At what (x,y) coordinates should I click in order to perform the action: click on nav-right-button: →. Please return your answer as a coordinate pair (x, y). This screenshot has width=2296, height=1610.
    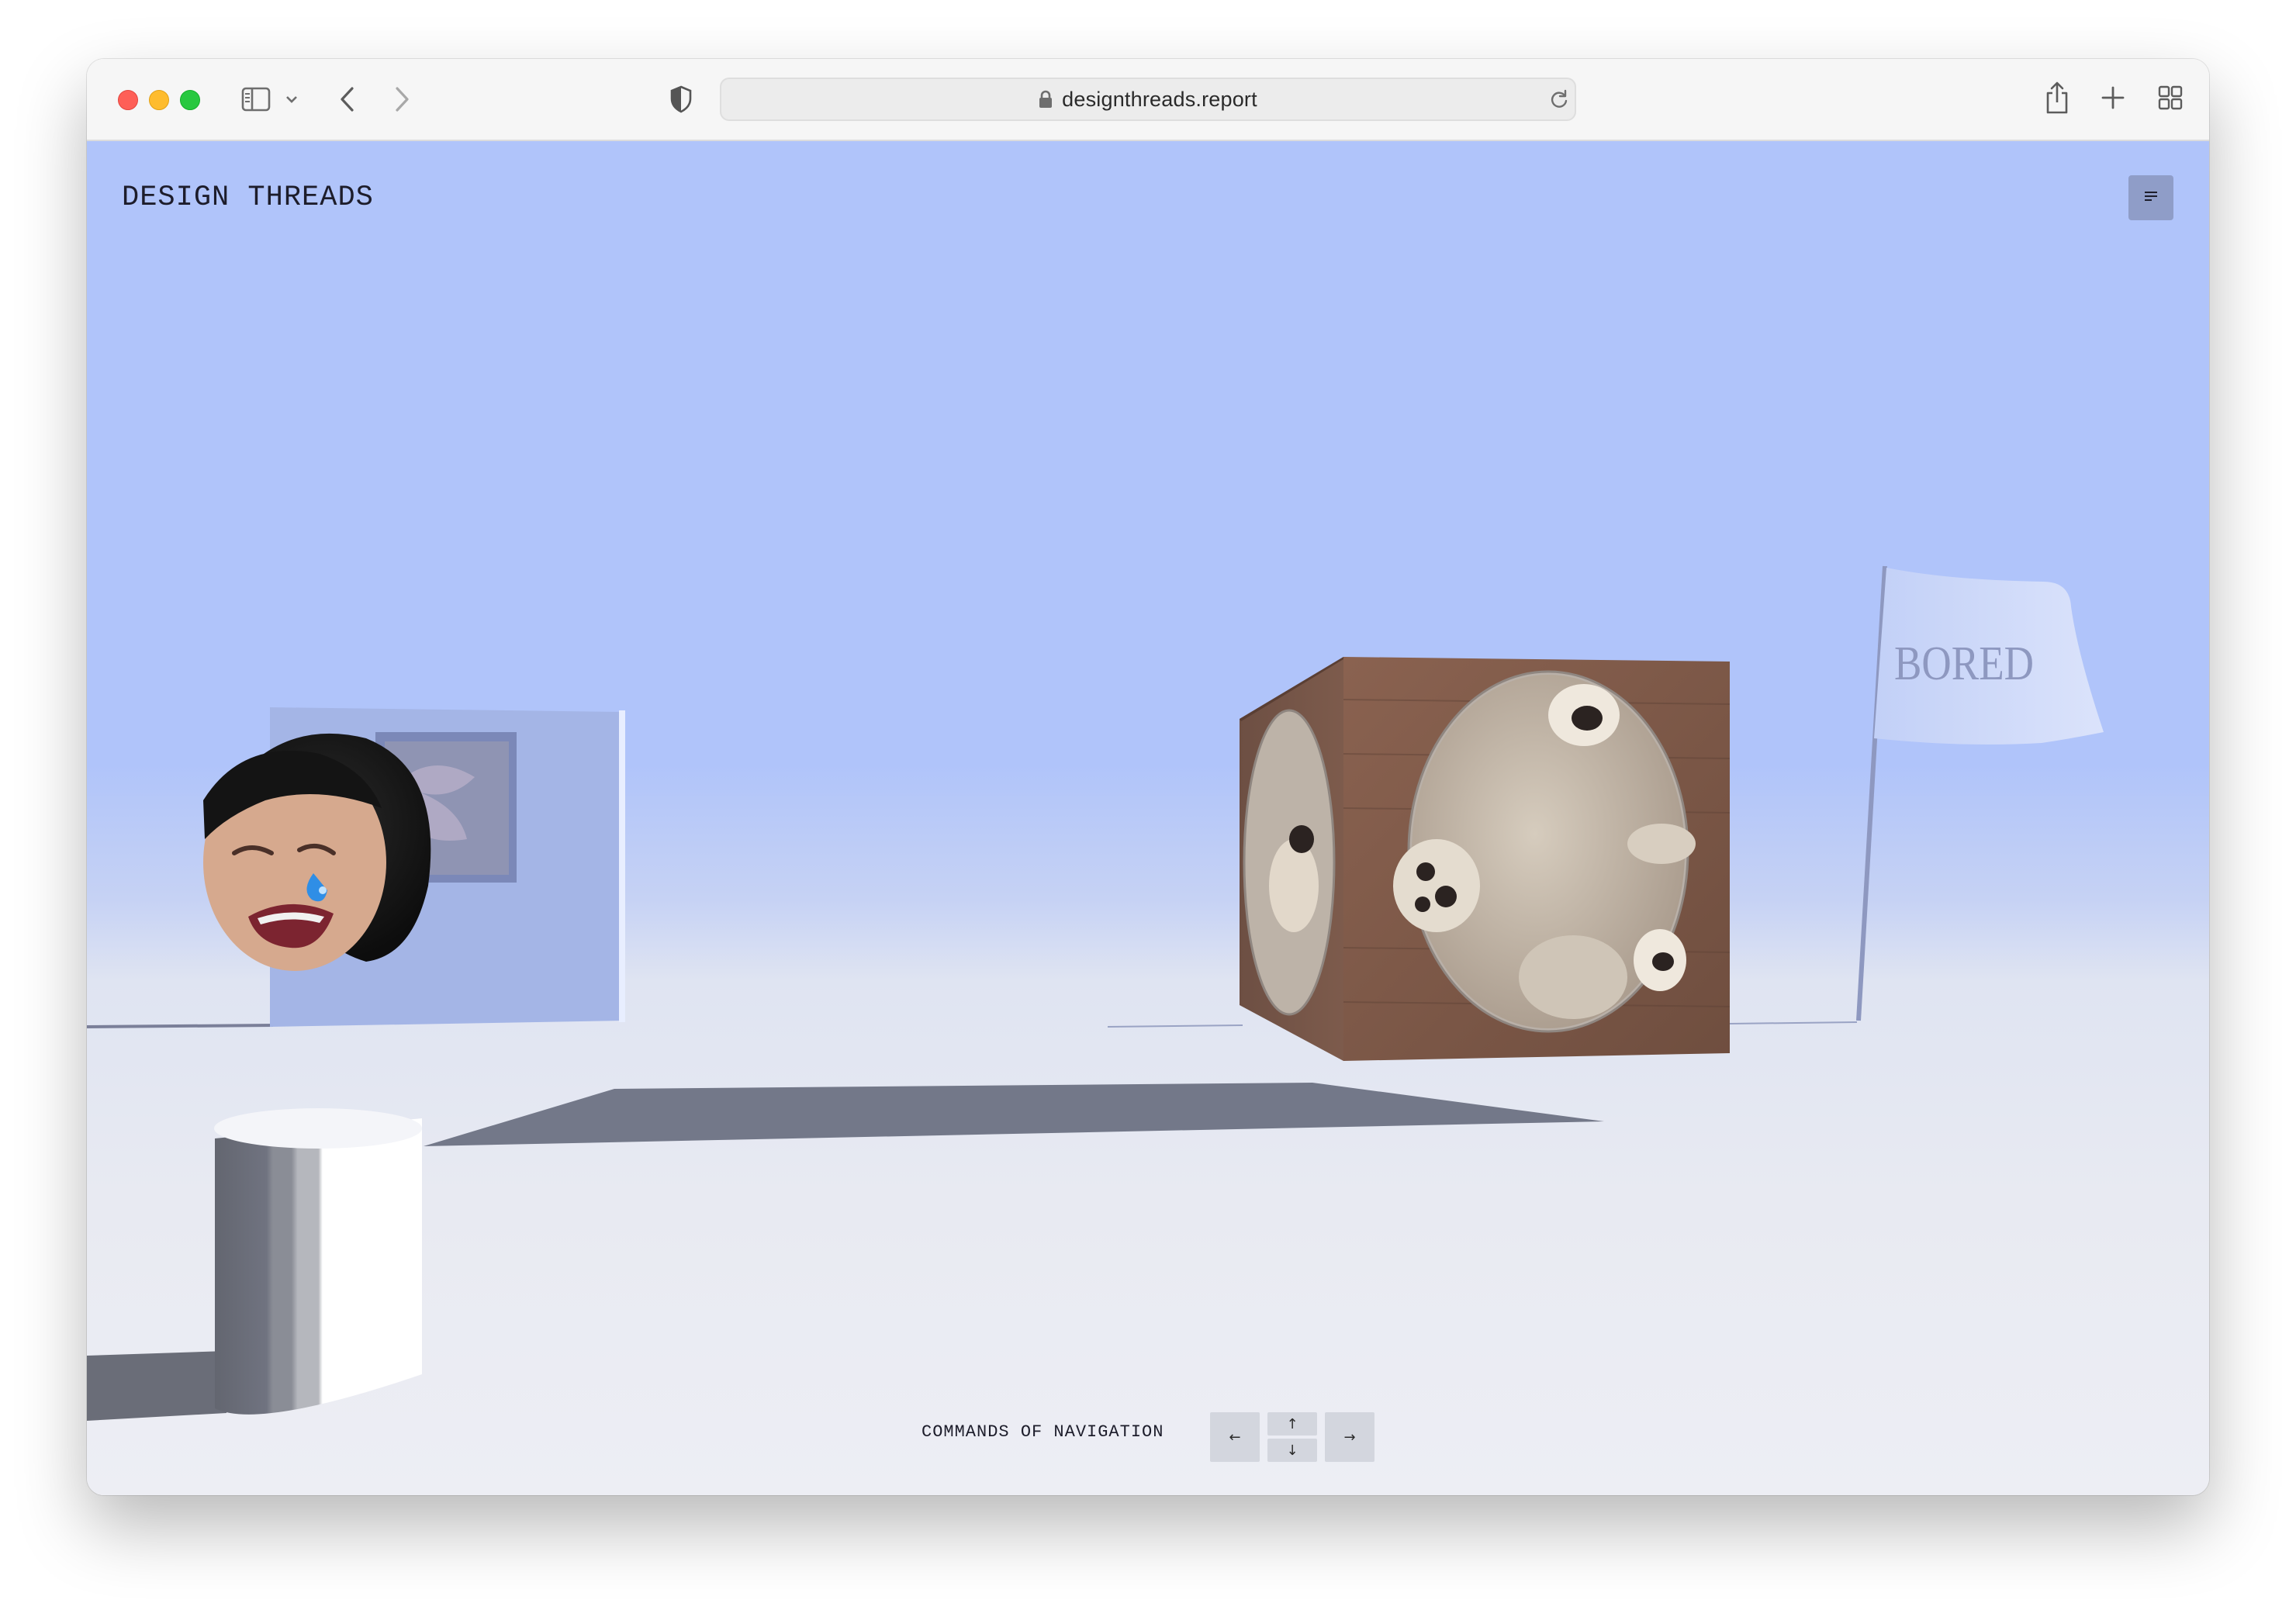
    Looking at the image, I should click on (1349, 1437).